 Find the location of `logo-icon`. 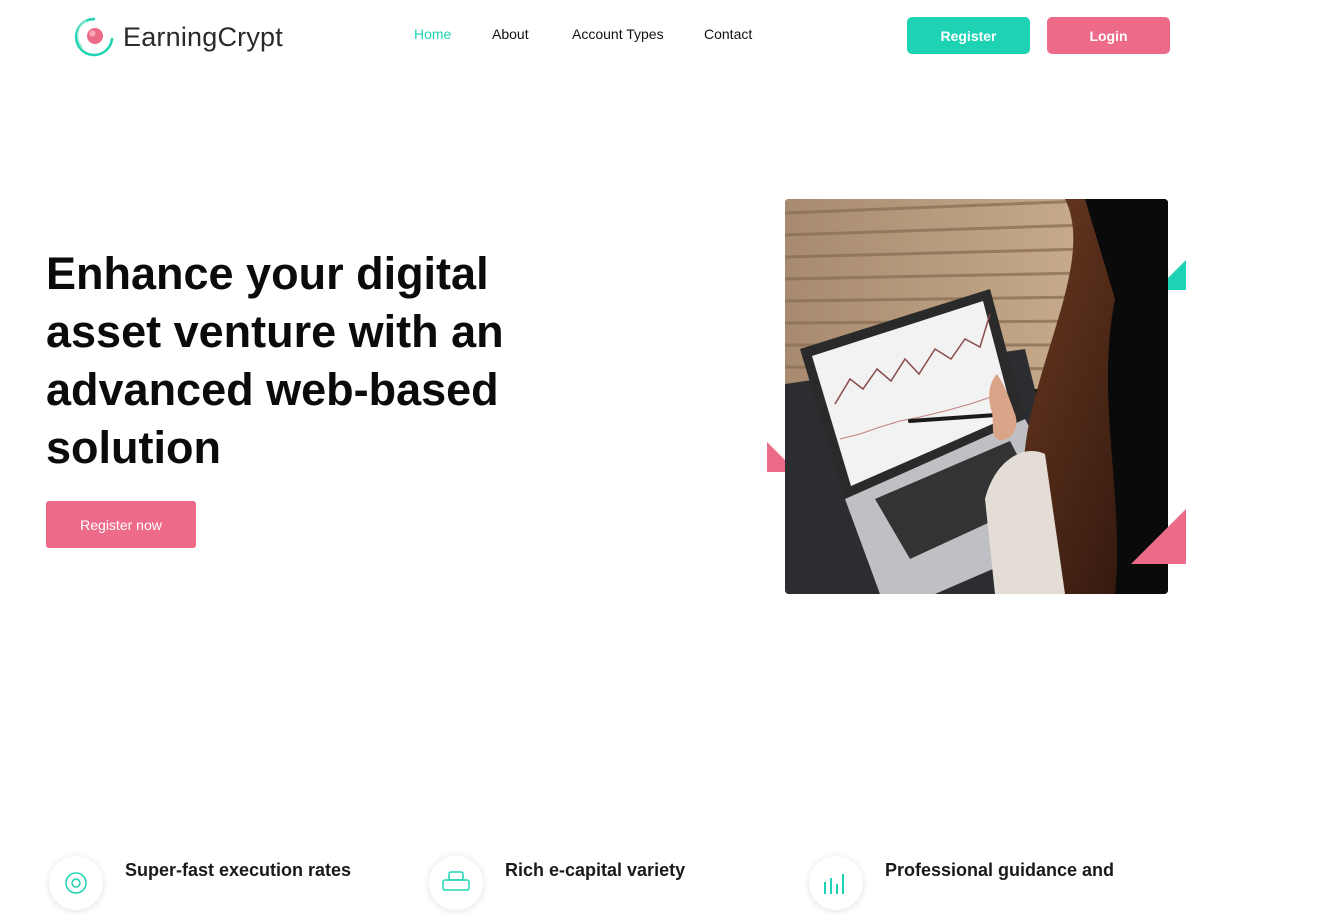

logo-icon is located at coordinates (94, 37).